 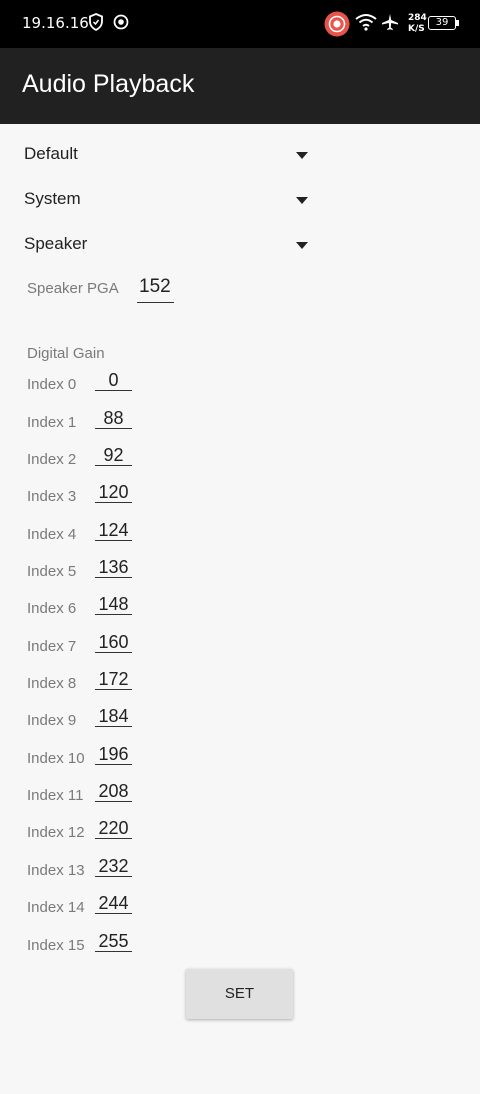 What do you see at coordinates (52, 459) in the screenshot?
I see `index-label: Index 2` at bounding box center [52, 459].